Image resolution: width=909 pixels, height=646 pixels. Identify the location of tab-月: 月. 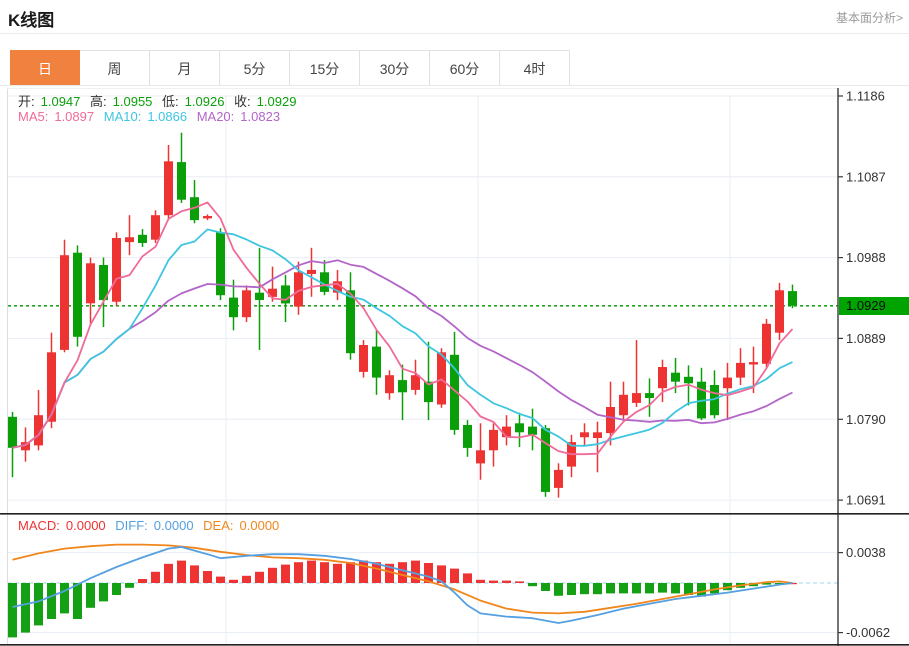
(185, 68).